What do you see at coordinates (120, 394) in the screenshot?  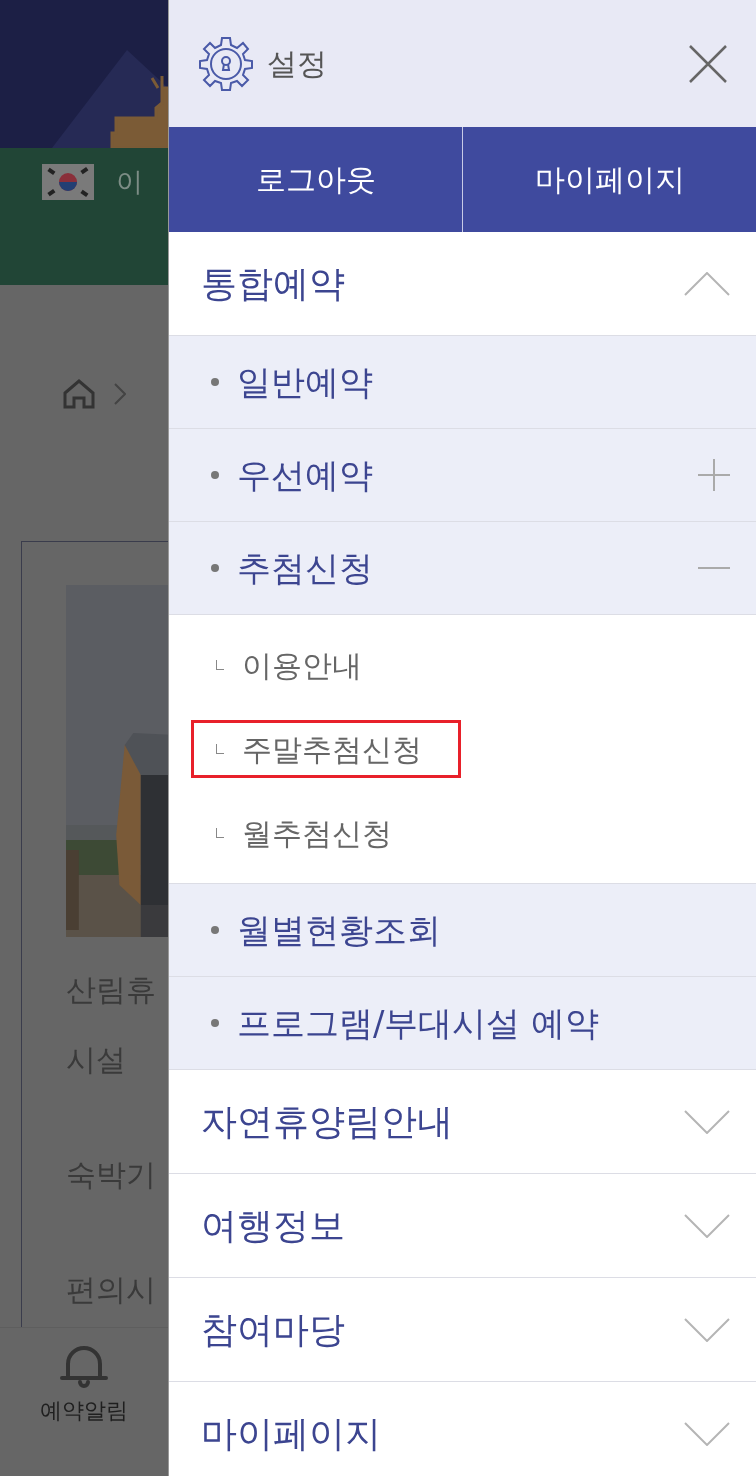 I see `chevron-right-icon` at bounding box center [120, 394].